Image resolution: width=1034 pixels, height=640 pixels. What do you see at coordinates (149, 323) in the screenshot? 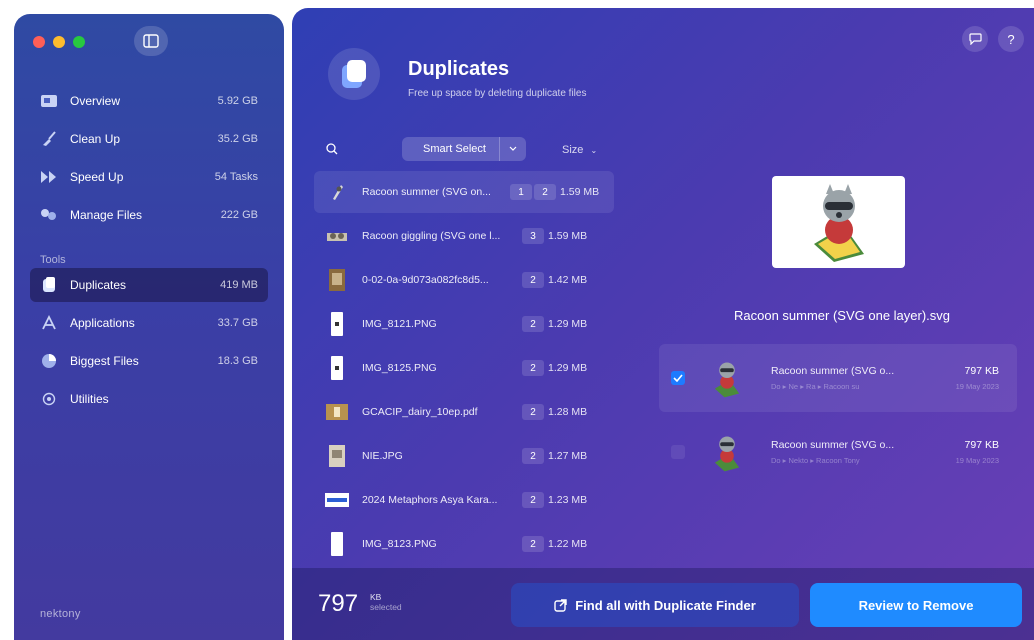
I see `sidebar-item-applications: Applications 33.7 GB` at bounding box center [149, 323].